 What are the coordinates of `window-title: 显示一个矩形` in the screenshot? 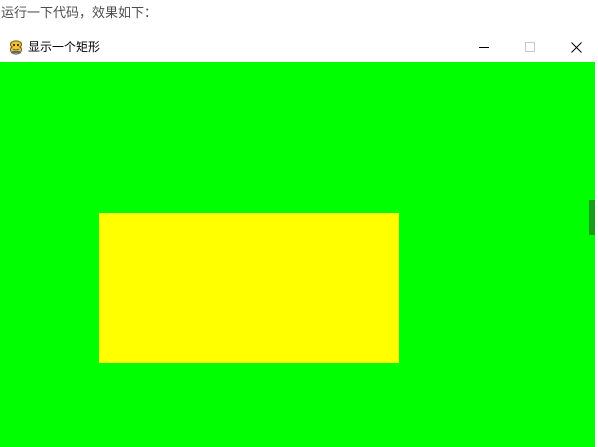 It's located at (64, 47).